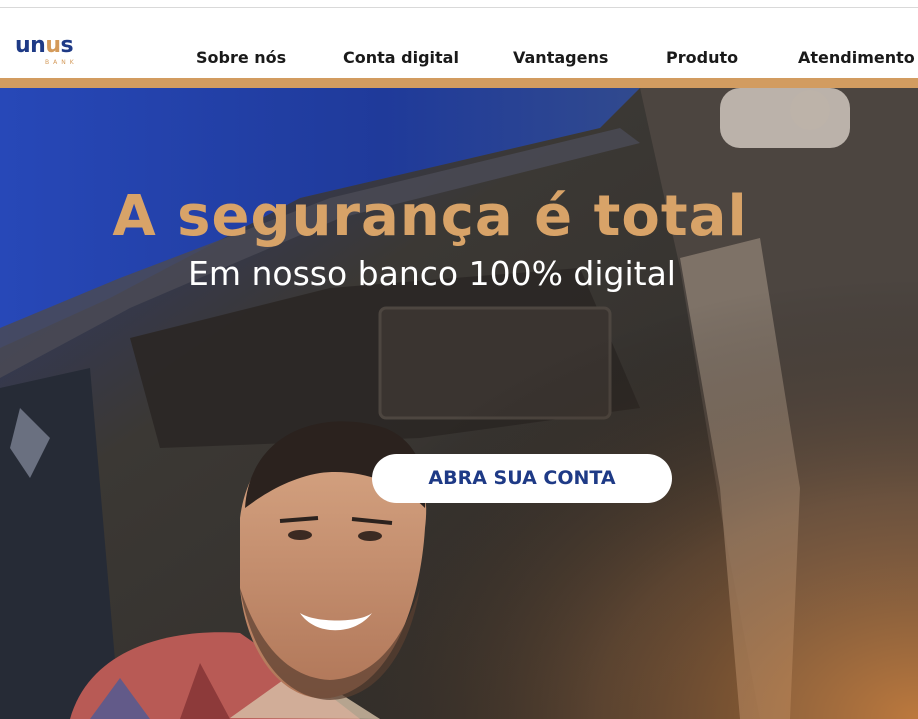 The image size is (918, 719). Describe the element at coordinates (702, 58) in the screenshot. I see `nav-item-produto: Produto` at that location.